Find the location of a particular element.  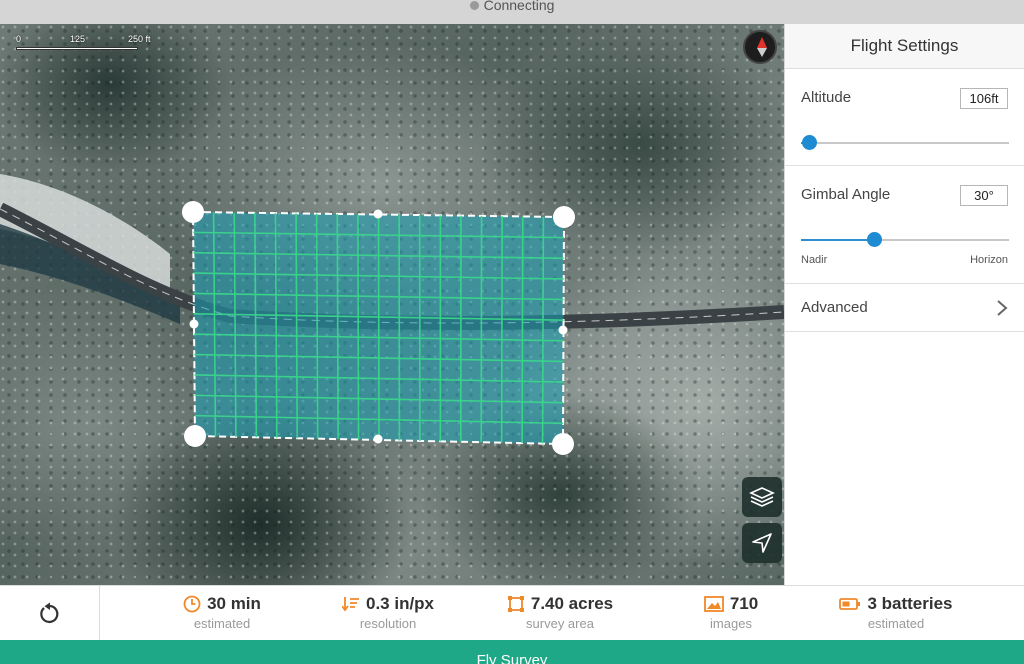

stat-survey-area: 7.40 acres survey area is located at coordinates (560, 612).